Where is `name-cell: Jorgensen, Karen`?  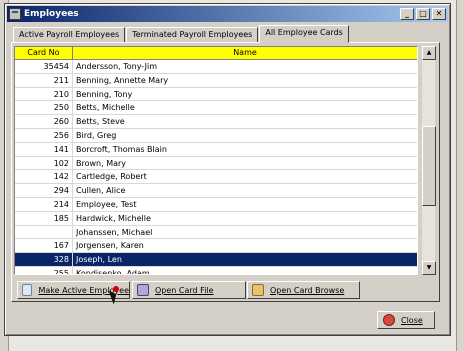
name-cell: Jorgensen, Karen is located at coordinates (110, 246).